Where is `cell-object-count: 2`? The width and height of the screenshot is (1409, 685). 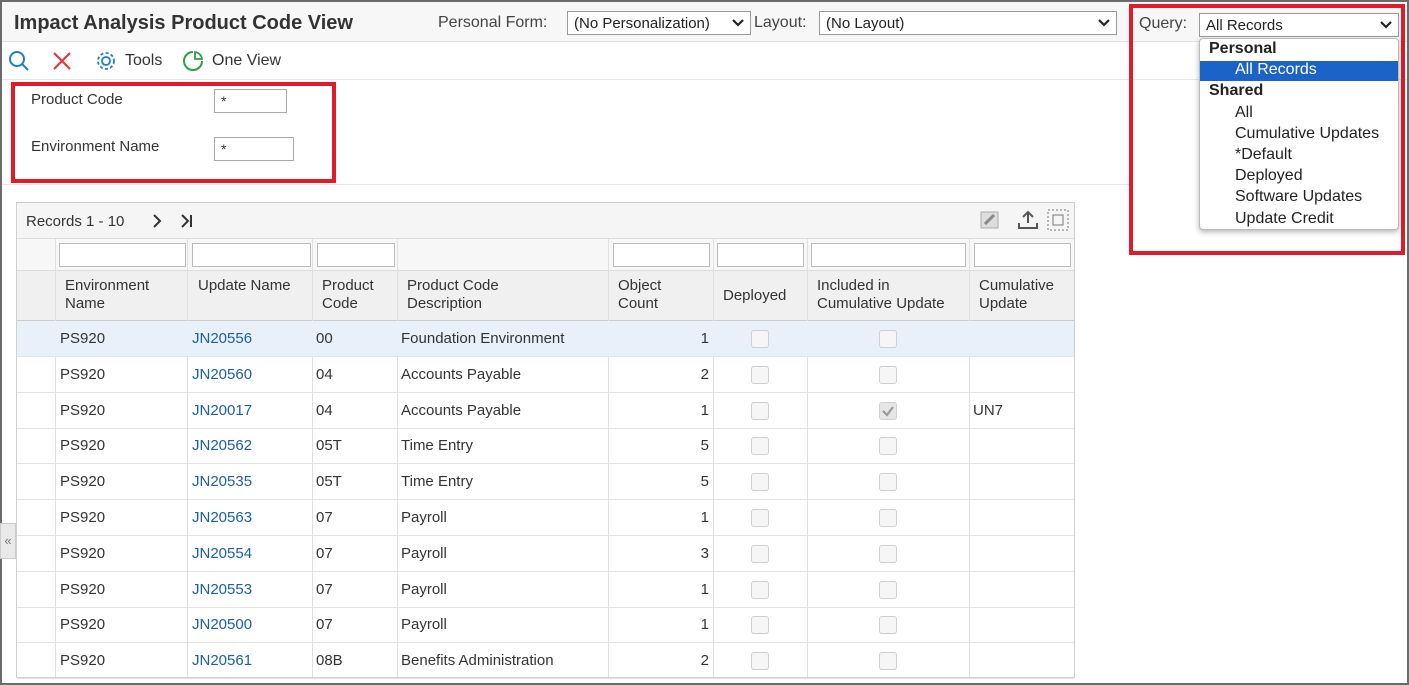
cell-object-count: 2 is located at coordinates (704, 374).